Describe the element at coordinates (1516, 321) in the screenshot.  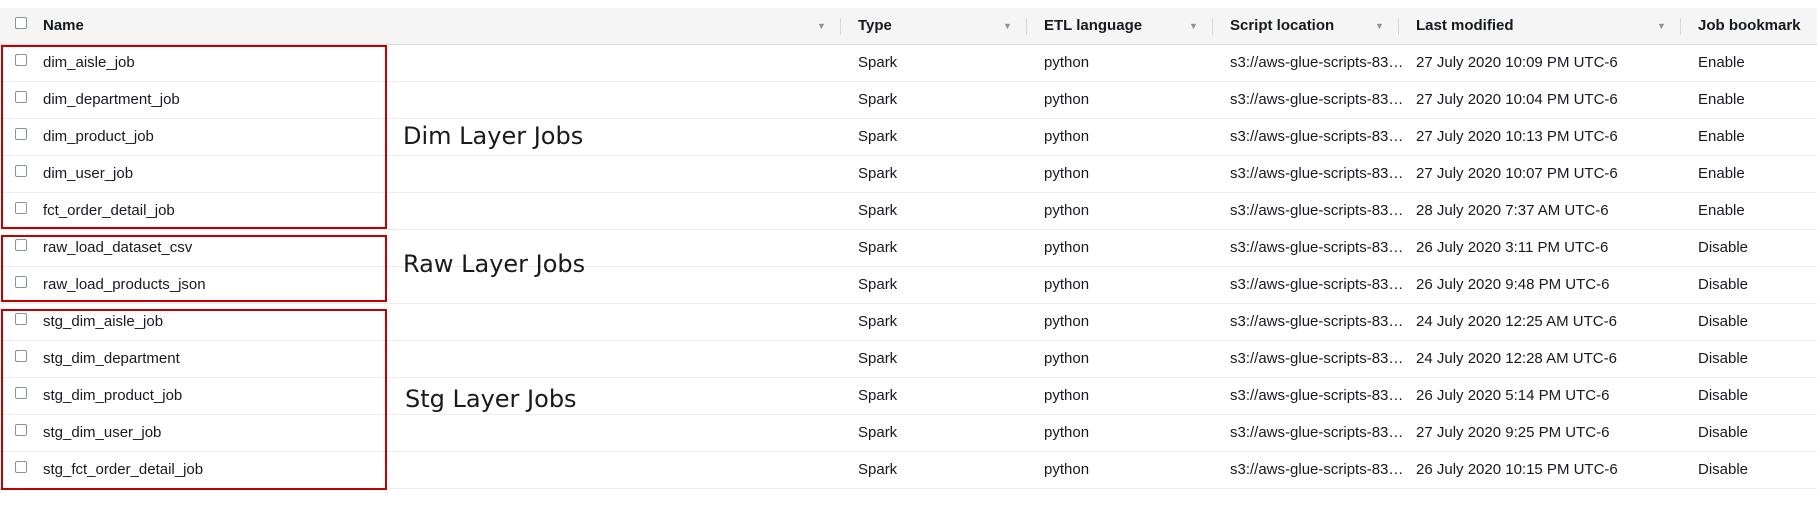
I see `job-last-modified: 24 July 2020 12:25 AM UTC-6` at that location.